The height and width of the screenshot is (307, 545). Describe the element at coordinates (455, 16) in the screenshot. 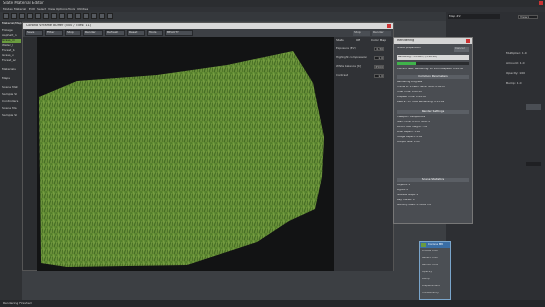

I see `map-name: Map #2` at that location.